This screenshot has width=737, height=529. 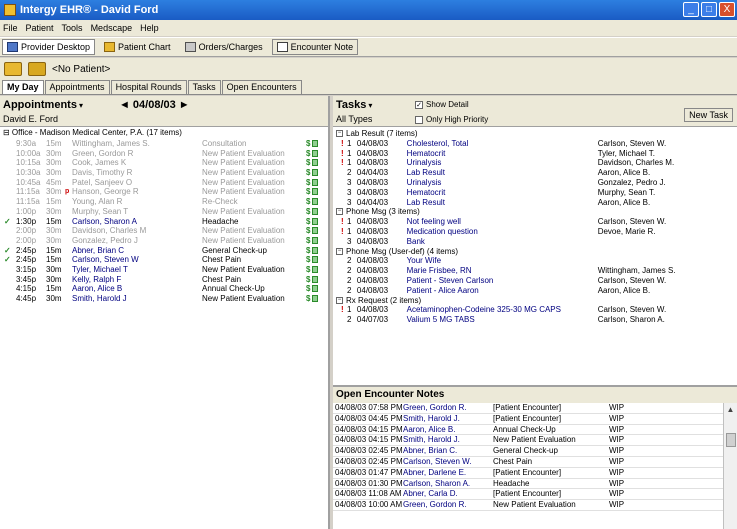 What do you see at coordinates (535, 252) in the screenshot?
I see `task-group: − Phone Msg (User-def) (4 items)` at bounding box center [535, 252].